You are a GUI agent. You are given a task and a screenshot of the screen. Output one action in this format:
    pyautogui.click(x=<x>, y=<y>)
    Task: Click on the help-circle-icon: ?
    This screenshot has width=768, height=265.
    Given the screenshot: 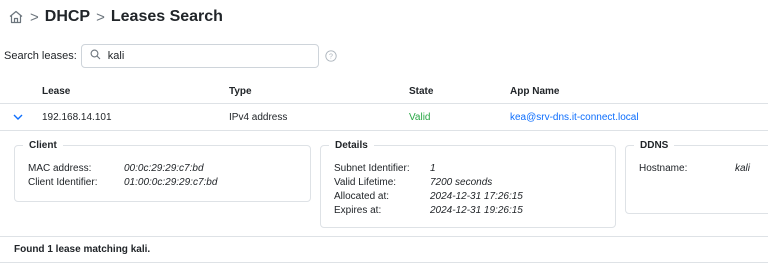 What is the action you would take?
    pyautogui.click(x=331, y=56)
    